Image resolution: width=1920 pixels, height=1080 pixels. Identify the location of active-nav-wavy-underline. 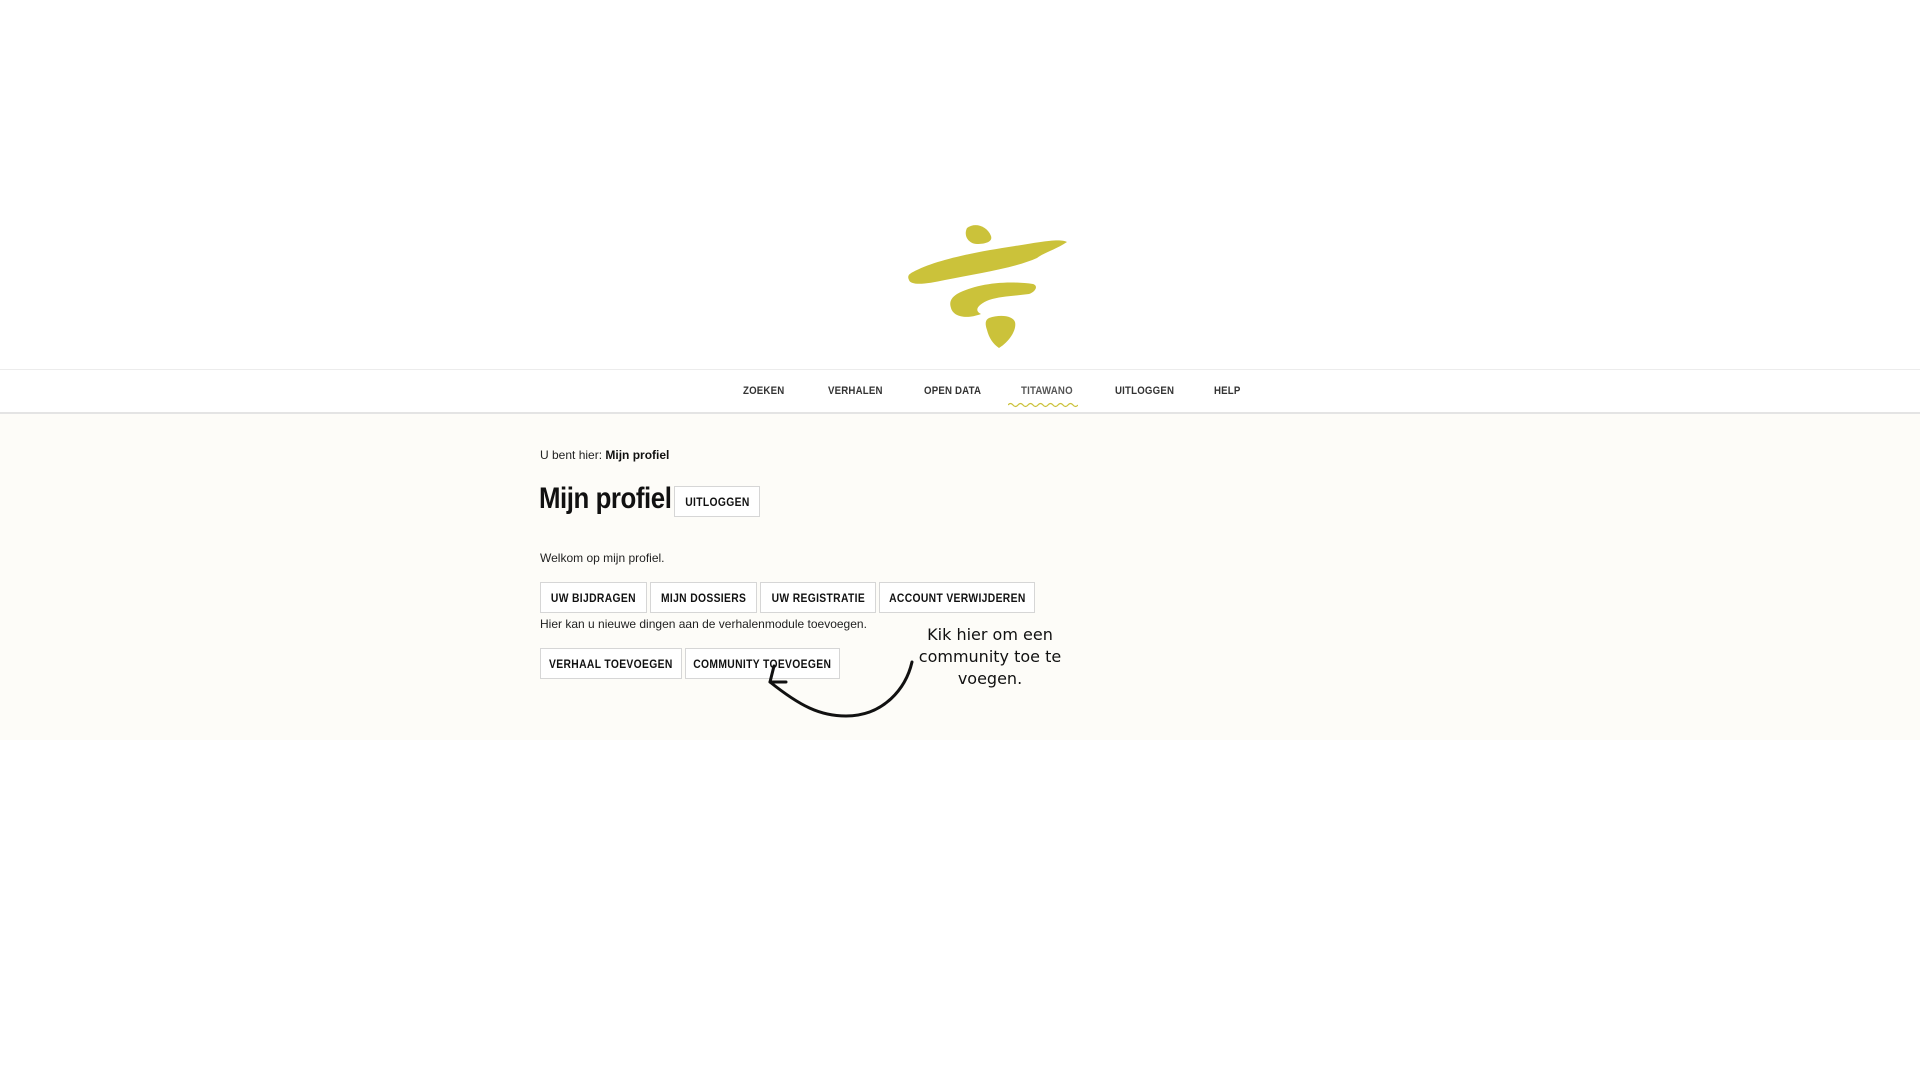
(1043, 405).